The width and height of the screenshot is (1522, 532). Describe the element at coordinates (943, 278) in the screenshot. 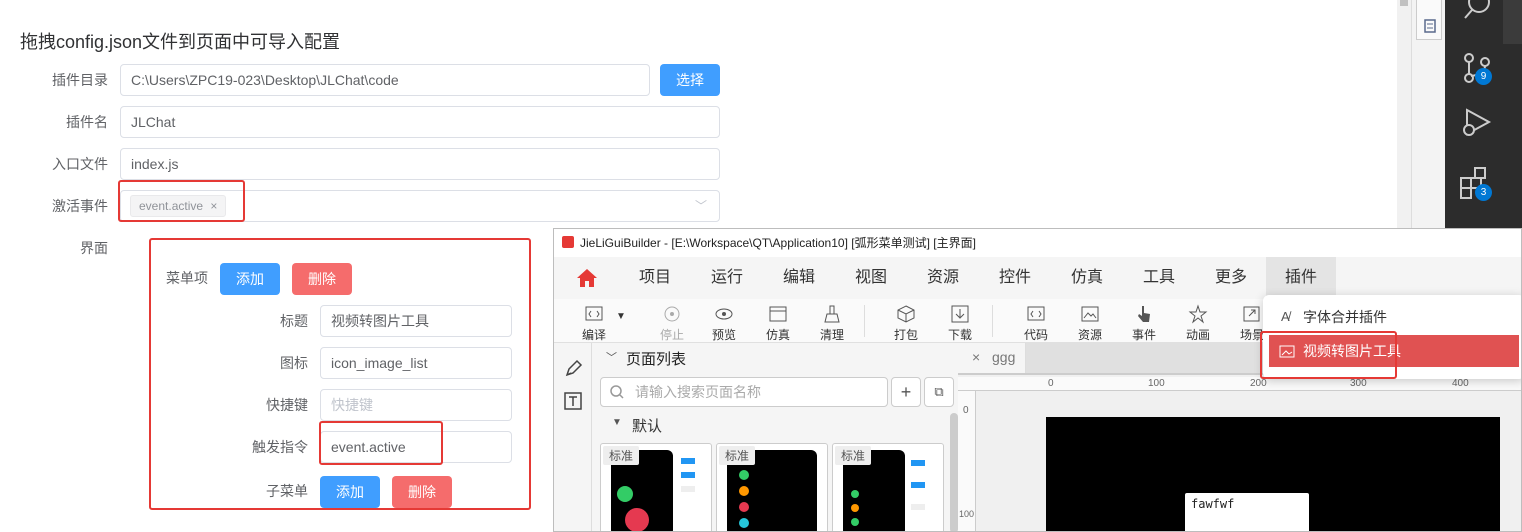

I see `menu-resource: 资源` at that location.